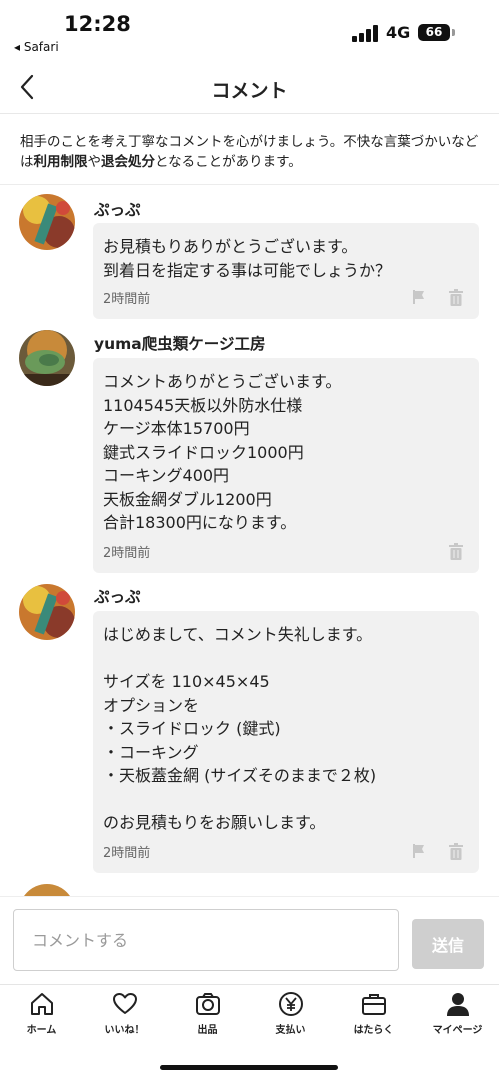  Describe the element at coordinates (207, 1004) in the screenshot. I see `camera-icon` at that location.